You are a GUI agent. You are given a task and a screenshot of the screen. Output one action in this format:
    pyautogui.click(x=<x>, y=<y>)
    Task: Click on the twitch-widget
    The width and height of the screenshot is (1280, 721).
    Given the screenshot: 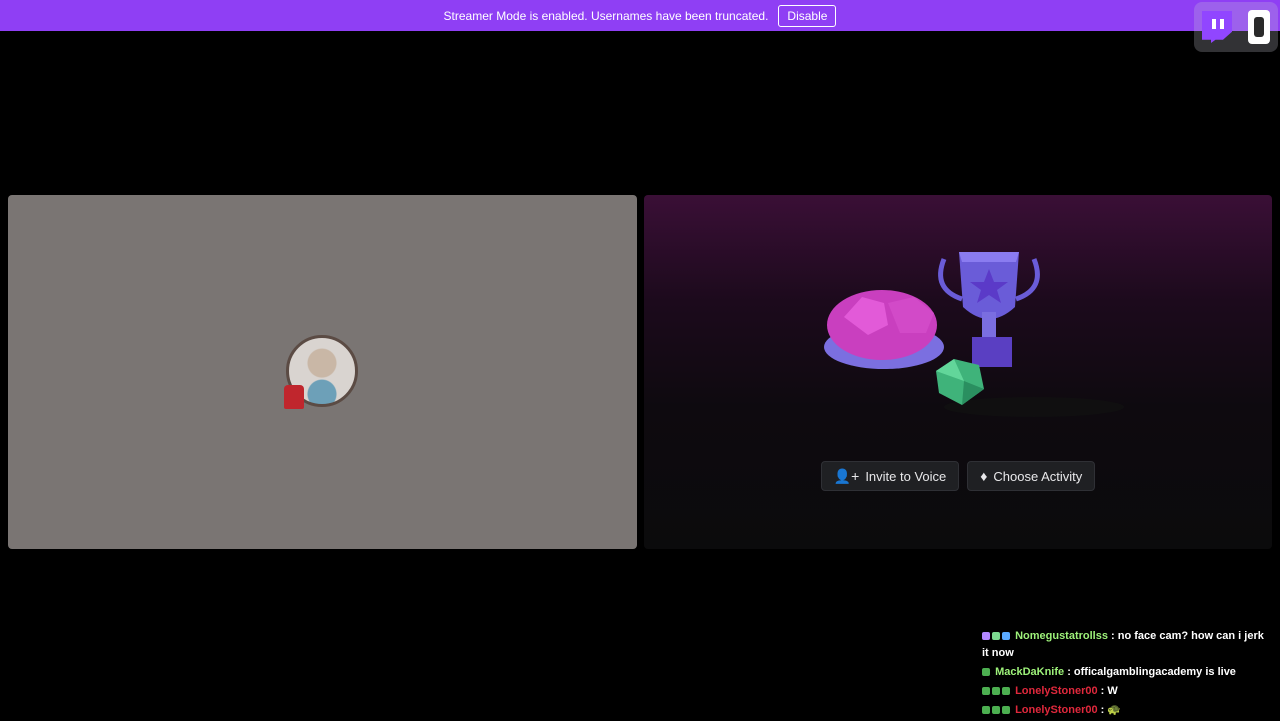 What is the action you would take?
    pyautogui.click(x=1236, y=27)
    